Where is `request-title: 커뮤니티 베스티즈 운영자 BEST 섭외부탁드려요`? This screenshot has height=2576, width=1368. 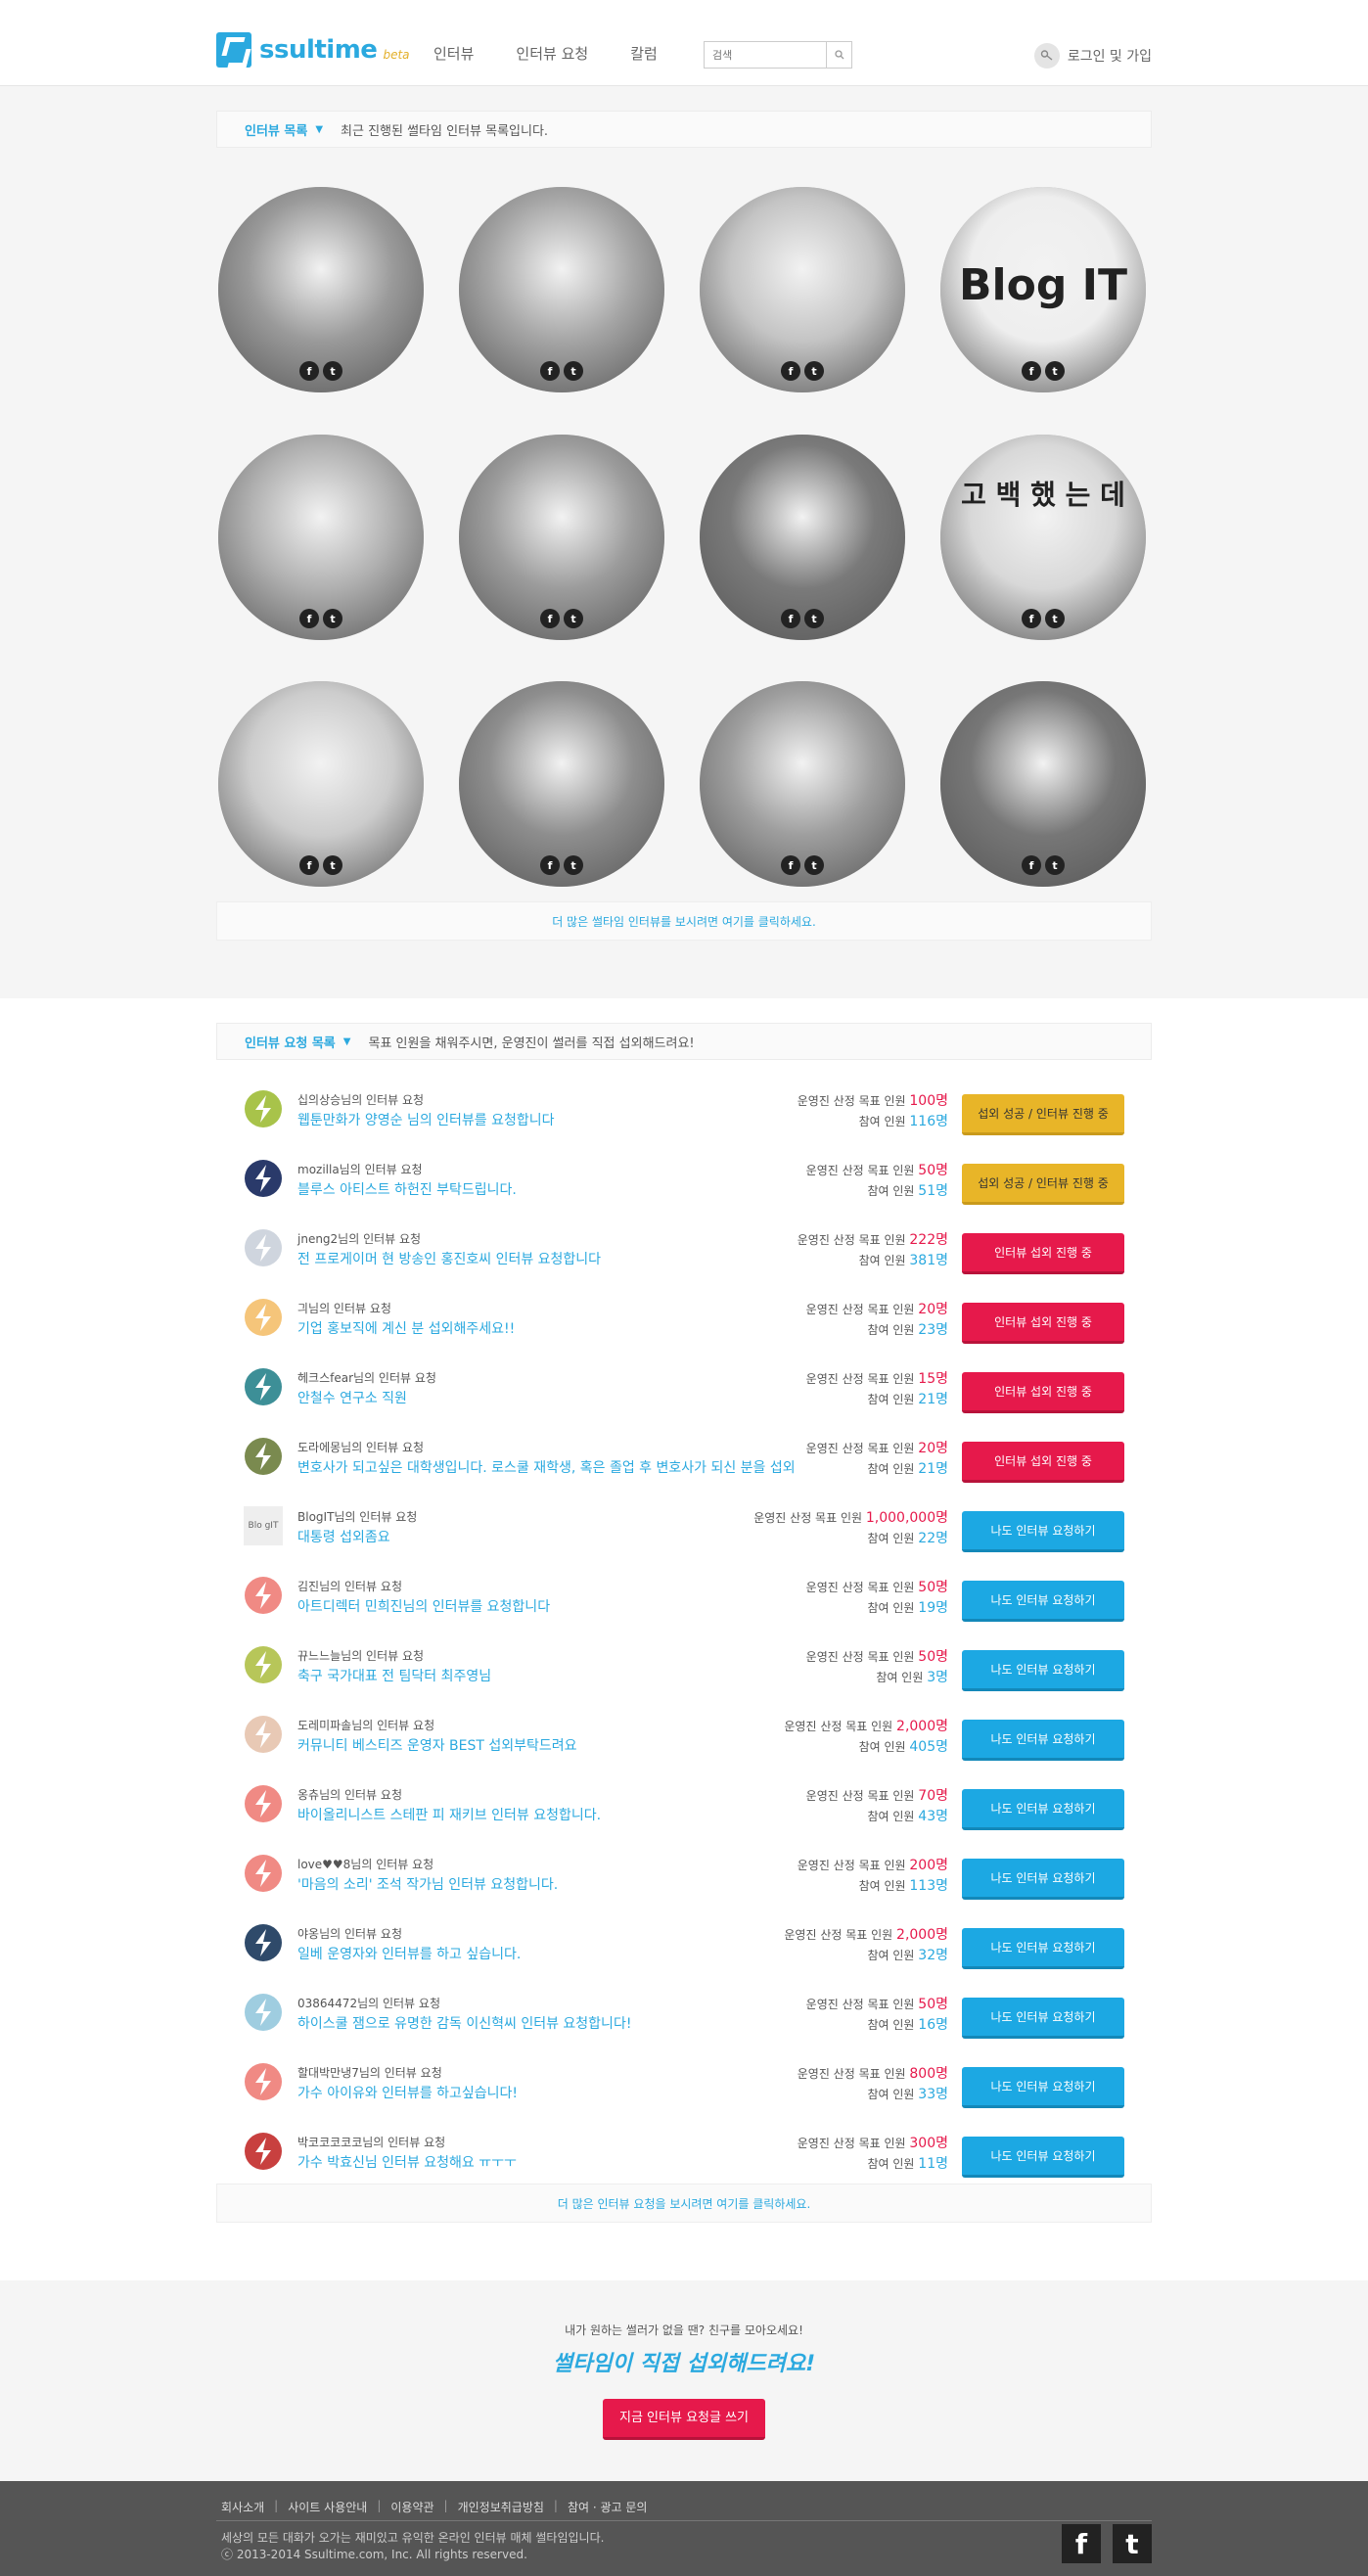 request-title: 커뮤니티 베스티즈 운영자 BEST 섭외부탁드려요 is located at coordinates (437, 1745).